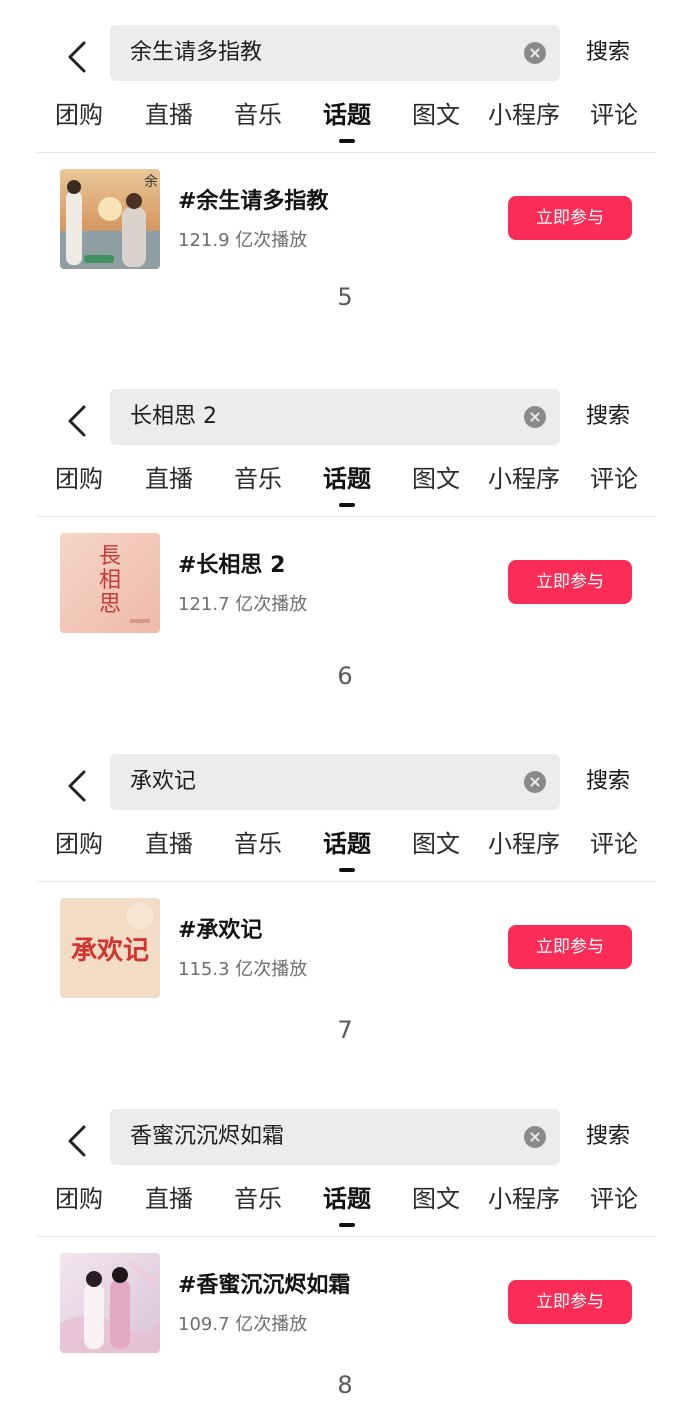  Describe the element at coordinates (335, 53) in the screenshot. I see `search-input: 余生请多指教` at that location.